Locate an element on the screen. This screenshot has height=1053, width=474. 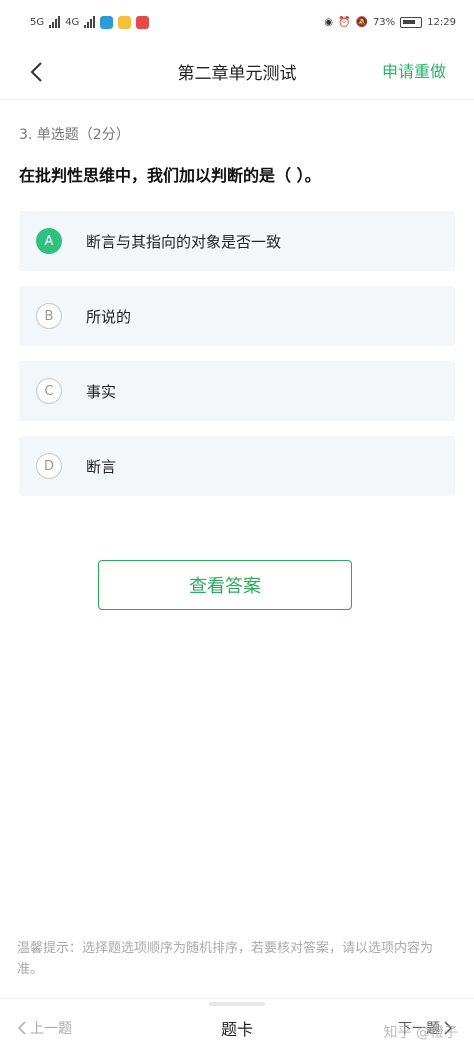
question-meta: 3. 单选题（2分） is located at coordinates (74, 135).